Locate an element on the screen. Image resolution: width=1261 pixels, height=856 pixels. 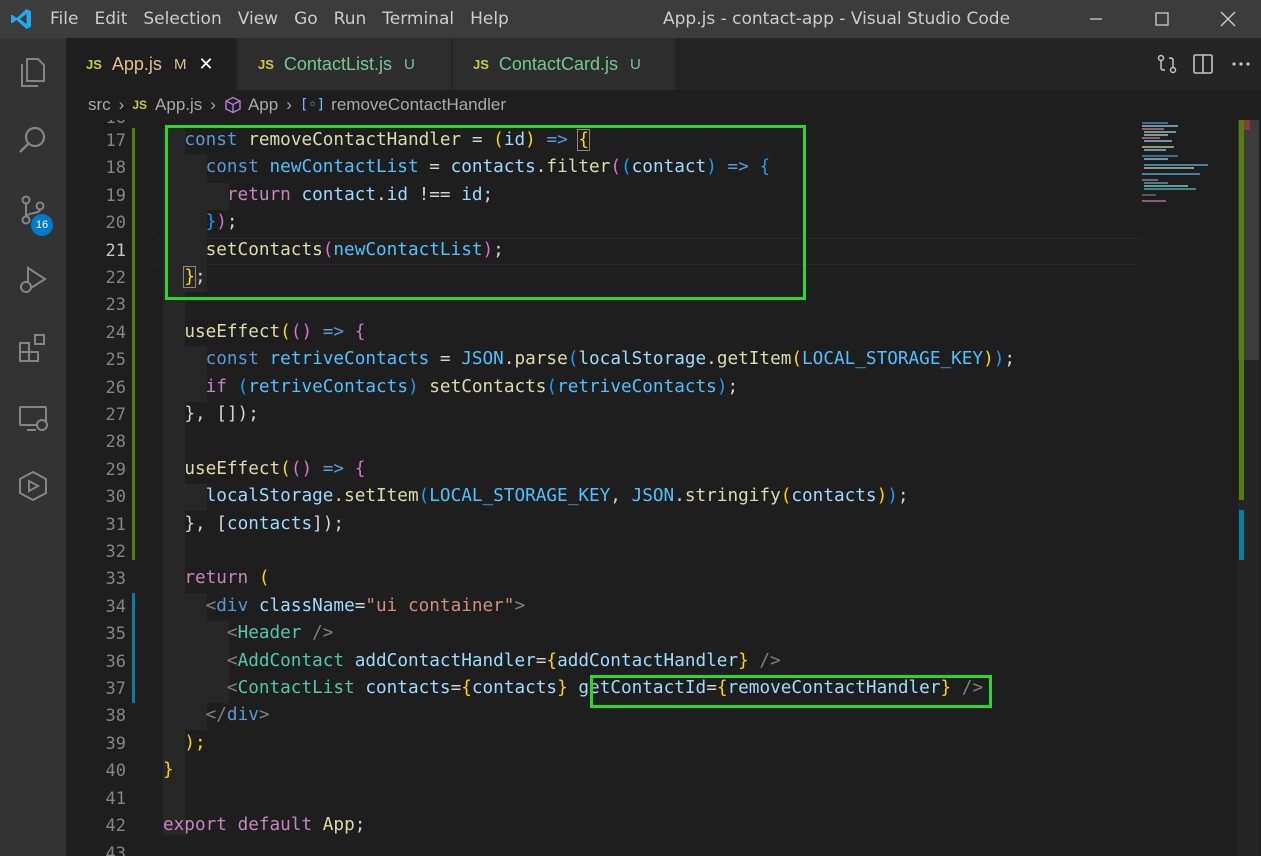
line-number: 19 is located at coordinates (115, 196).